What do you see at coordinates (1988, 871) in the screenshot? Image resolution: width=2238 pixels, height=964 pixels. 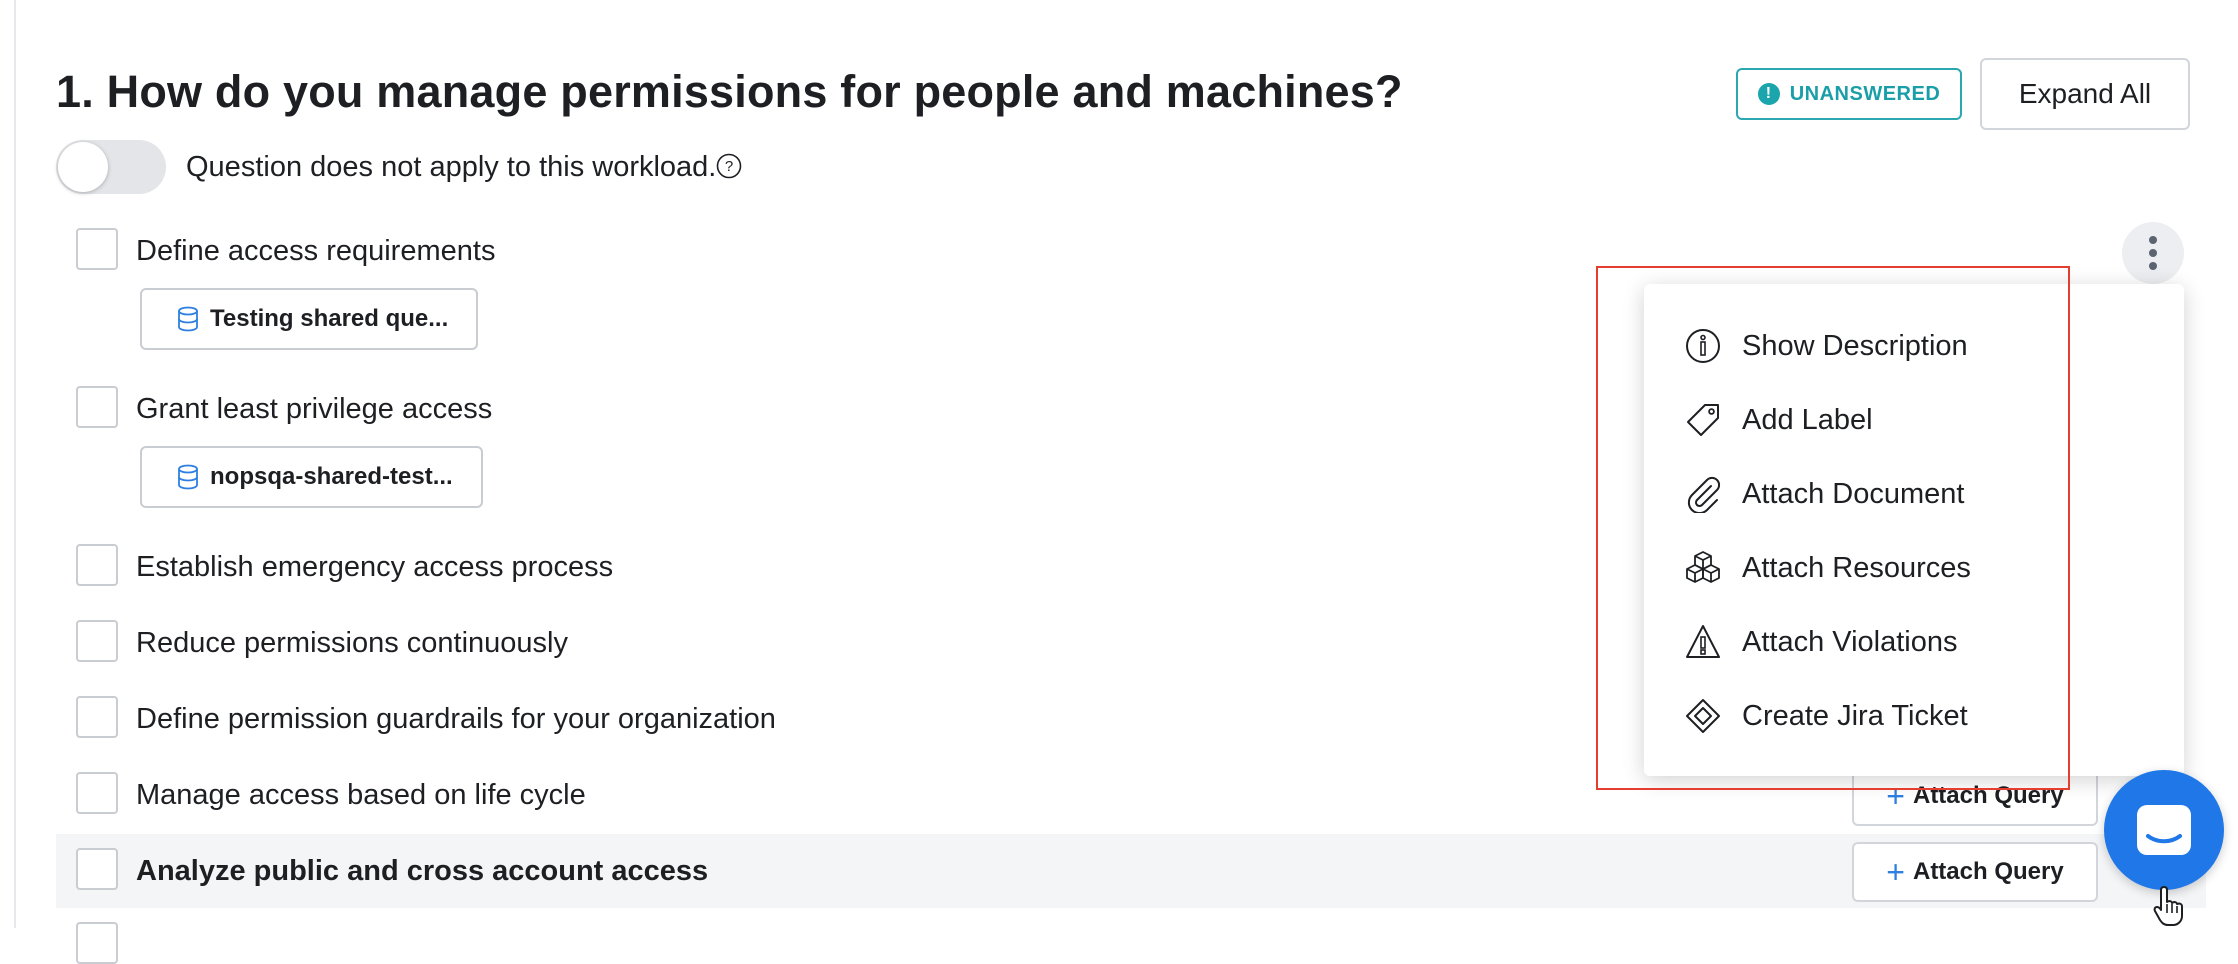 I see `attach-query-label: Attach Query` at bounding box center [1988, 871].